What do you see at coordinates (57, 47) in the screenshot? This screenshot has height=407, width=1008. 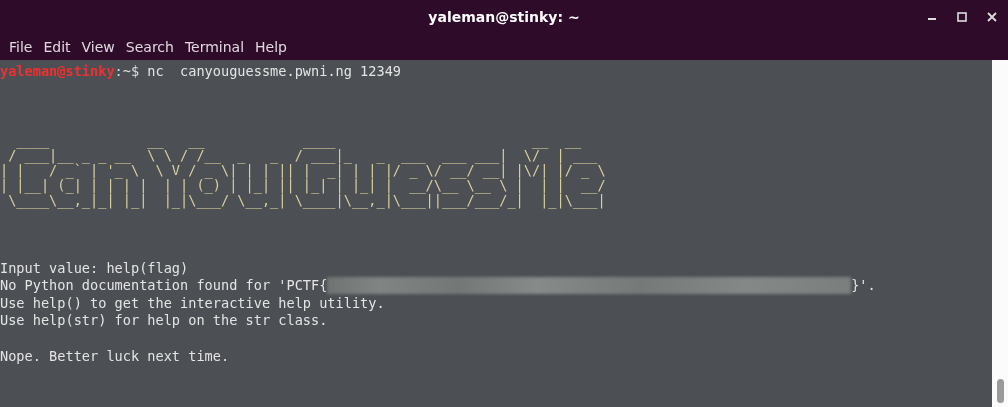 I see `menu-item: Edit` at bounding box center [57, 47].